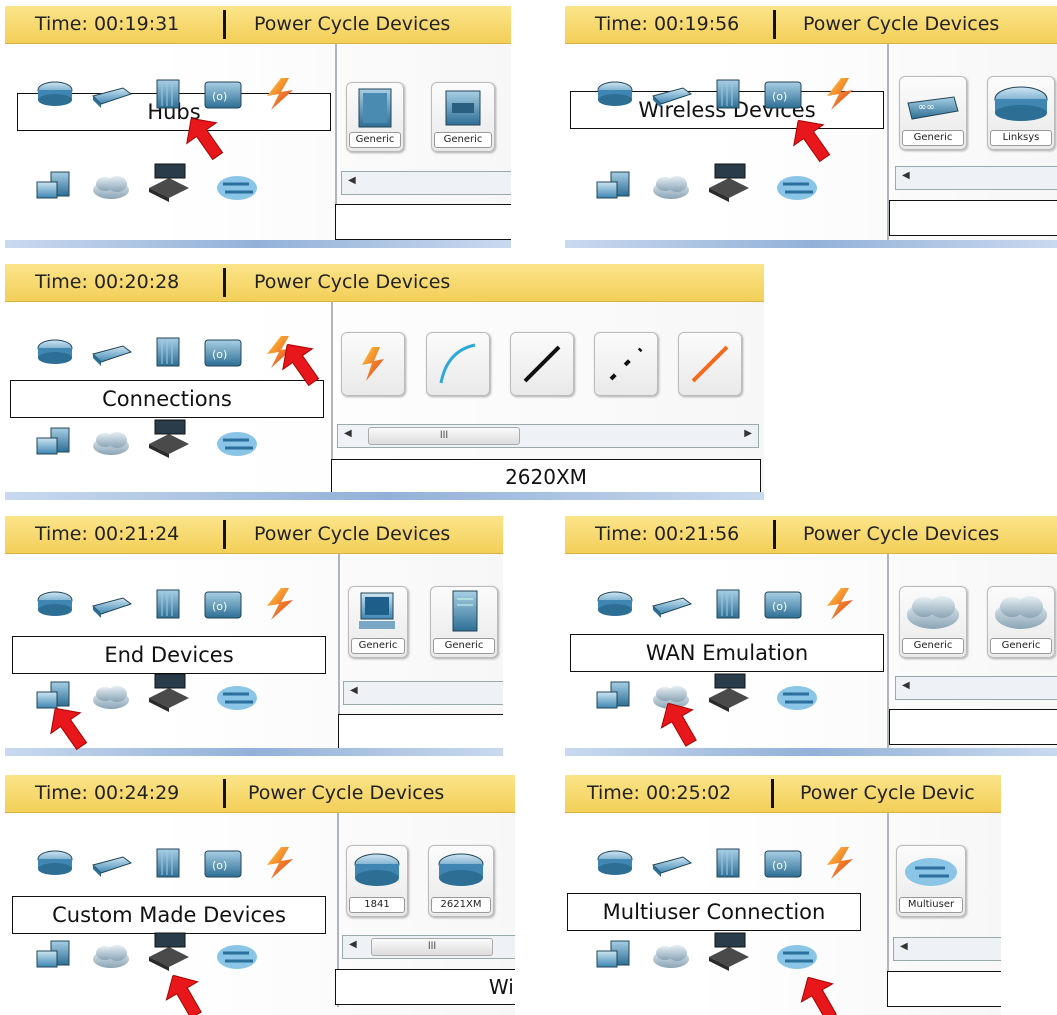  I want to click on device-item: 2621XM, so click(461, 881).